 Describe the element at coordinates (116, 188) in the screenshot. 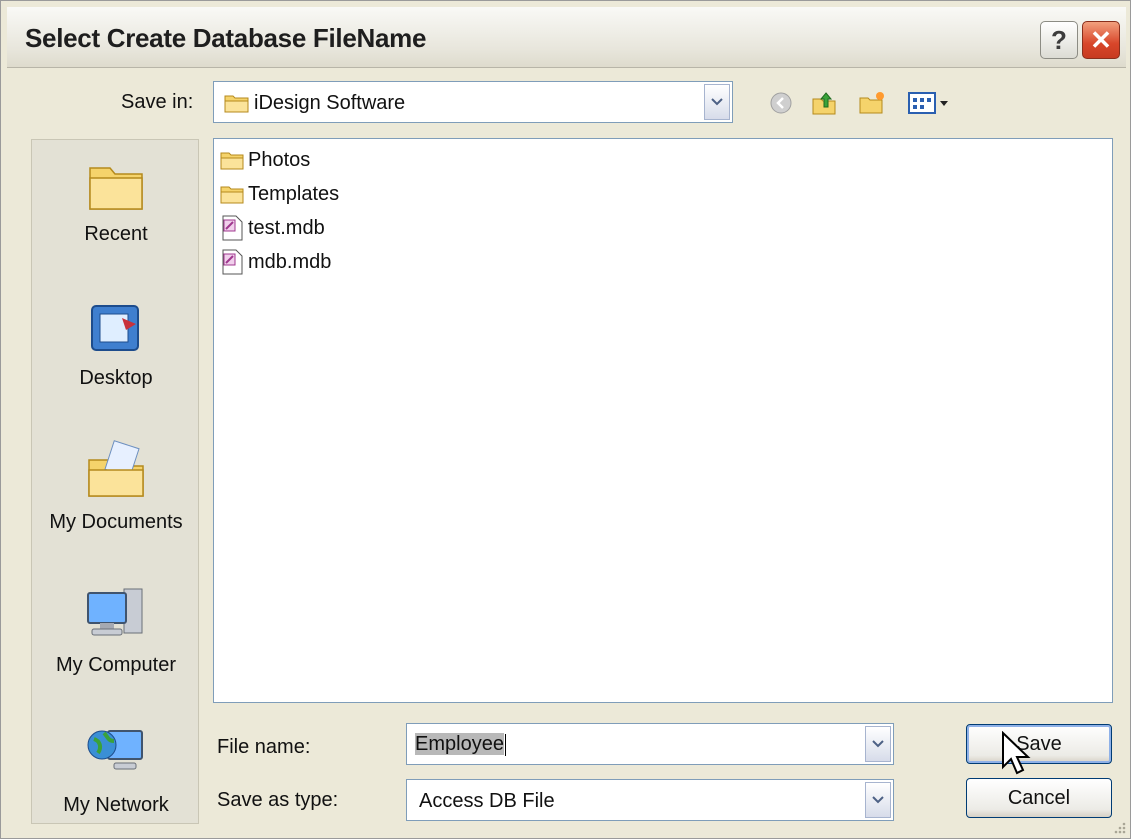

I see `recent-folder-icon` at that location.